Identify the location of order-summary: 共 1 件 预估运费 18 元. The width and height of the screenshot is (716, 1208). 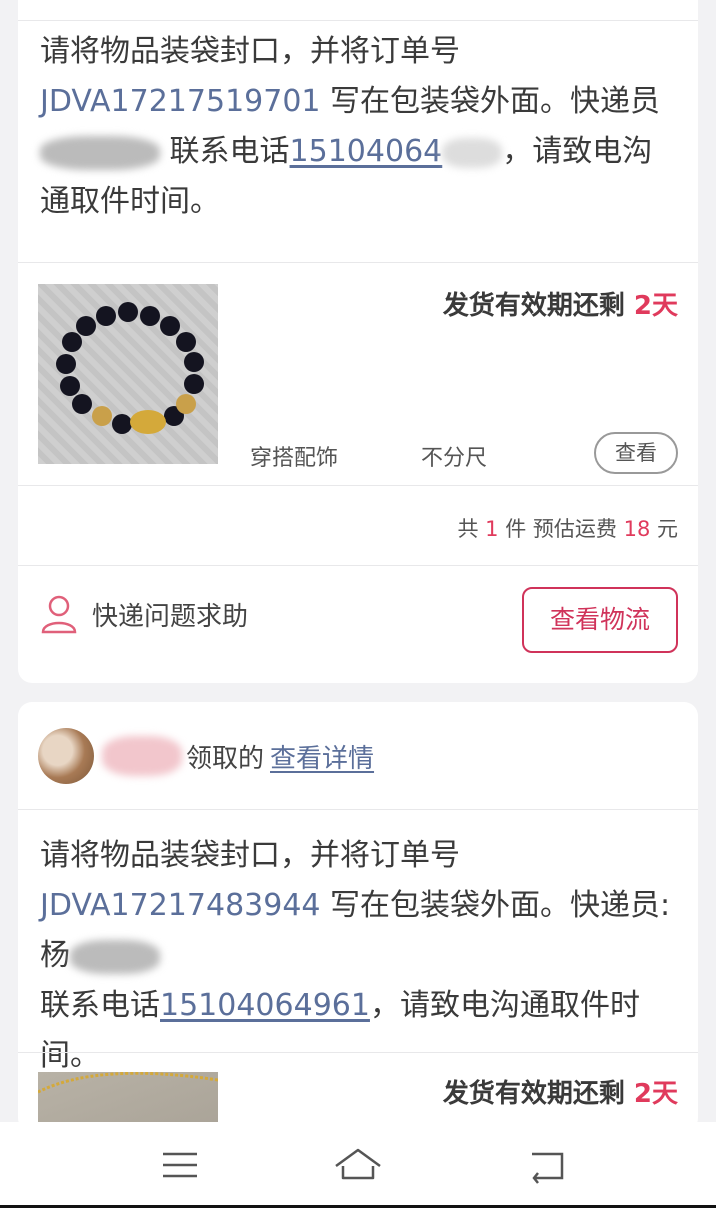
(567, 528).